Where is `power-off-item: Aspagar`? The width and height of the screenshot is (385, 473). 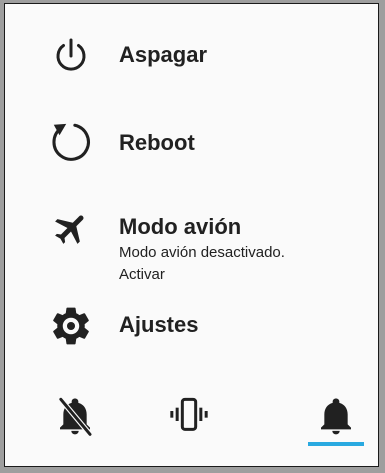
power-off-item: Aspagar is located at coordinates (191, 56).